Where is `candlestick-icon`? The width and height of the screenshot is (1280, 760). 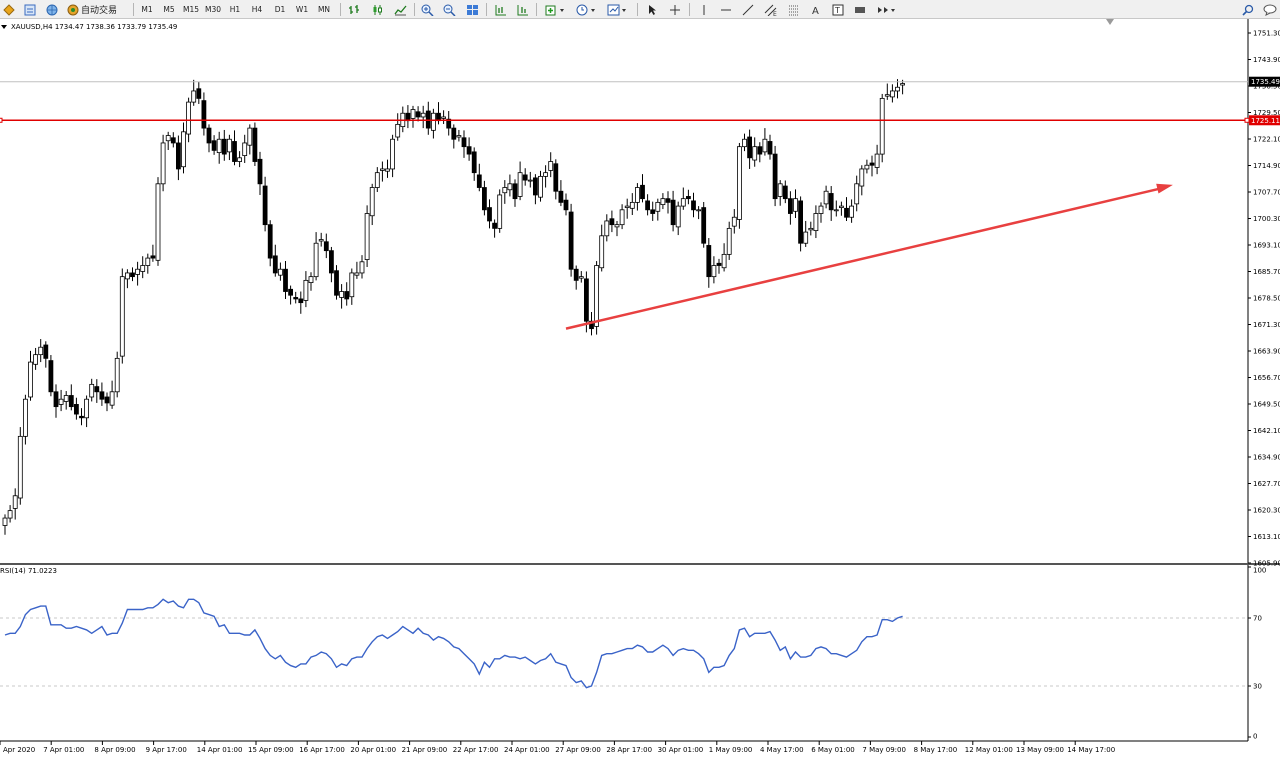
candlestick-icon is located at coordinates (377, 9).